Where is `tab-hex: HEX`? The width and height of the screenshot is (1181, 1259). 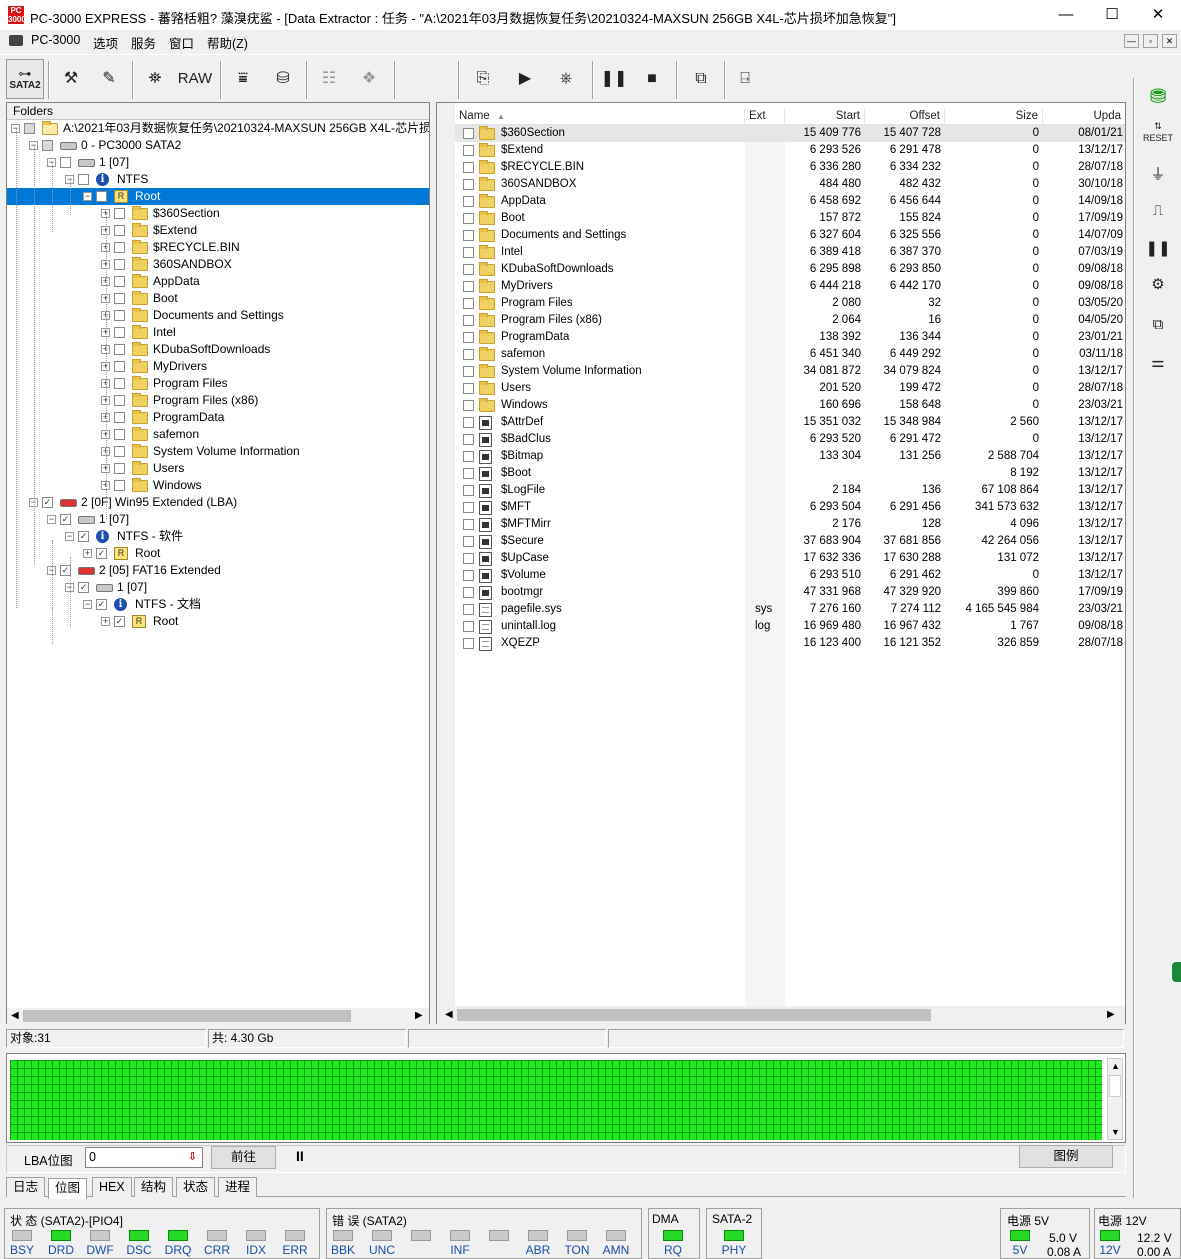 tab-hex: HEX is located at coordinates (112, 1187).